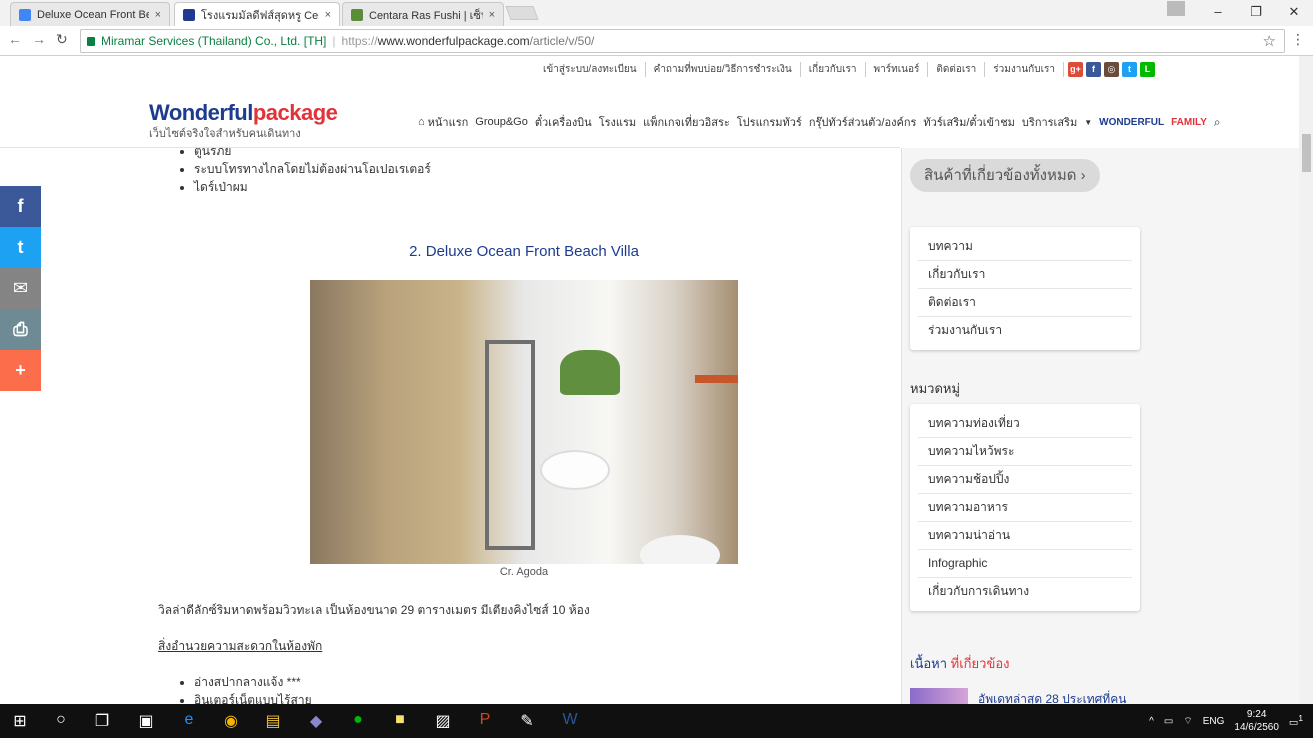 The height and width of the screenshot is (738, 1313). What do you see at coordinates (39, 39) in the screenshot?
I see `forward-icon: →` at bounding box center [39, 39].